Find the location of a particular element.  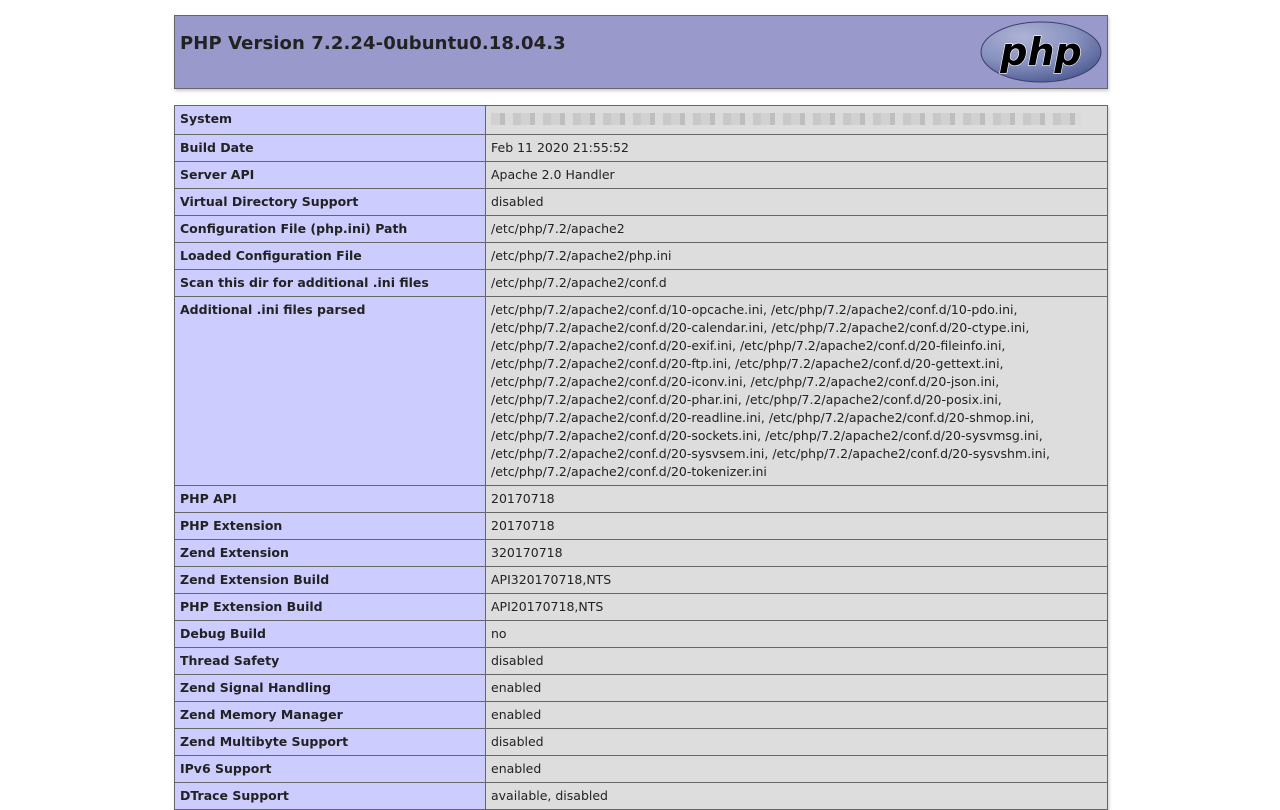

row-value: available, disabled is located at coordinates (796, 796).